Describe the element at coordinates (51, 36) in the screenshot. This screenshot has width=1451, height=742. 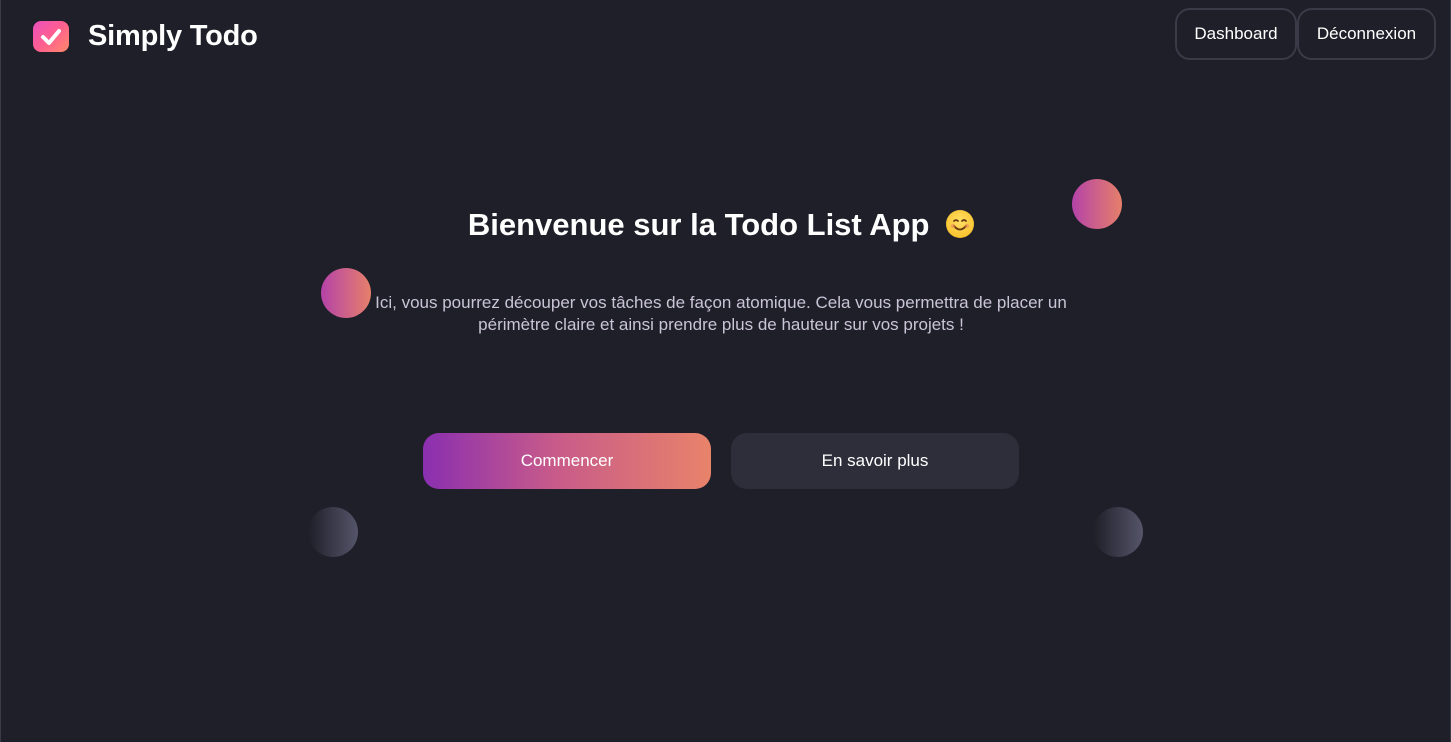
I see `checkmark-icon` at that location.